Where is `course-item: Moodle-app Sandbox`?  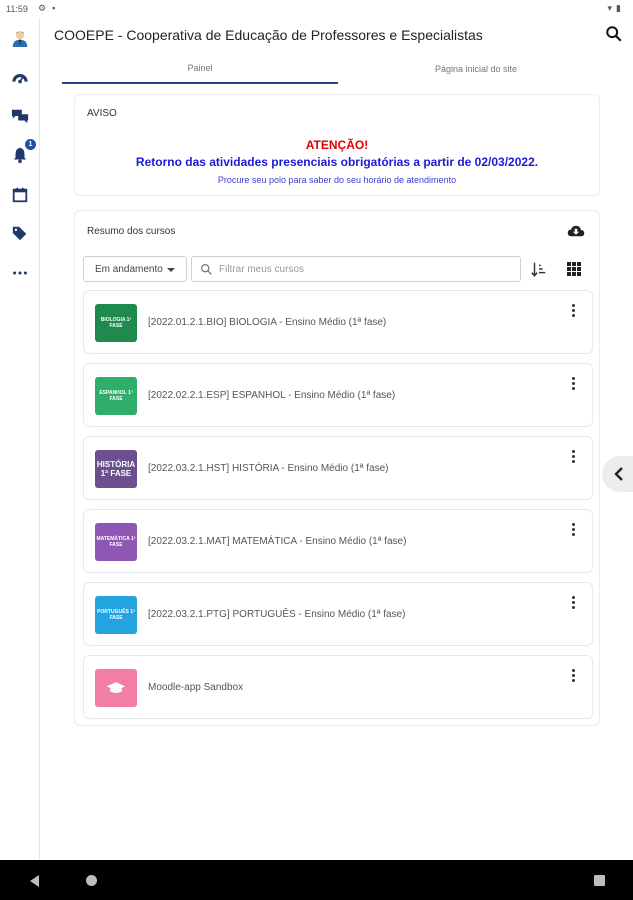
course-item: Moodle-app Sandbox is located at coordinates (338, 687).